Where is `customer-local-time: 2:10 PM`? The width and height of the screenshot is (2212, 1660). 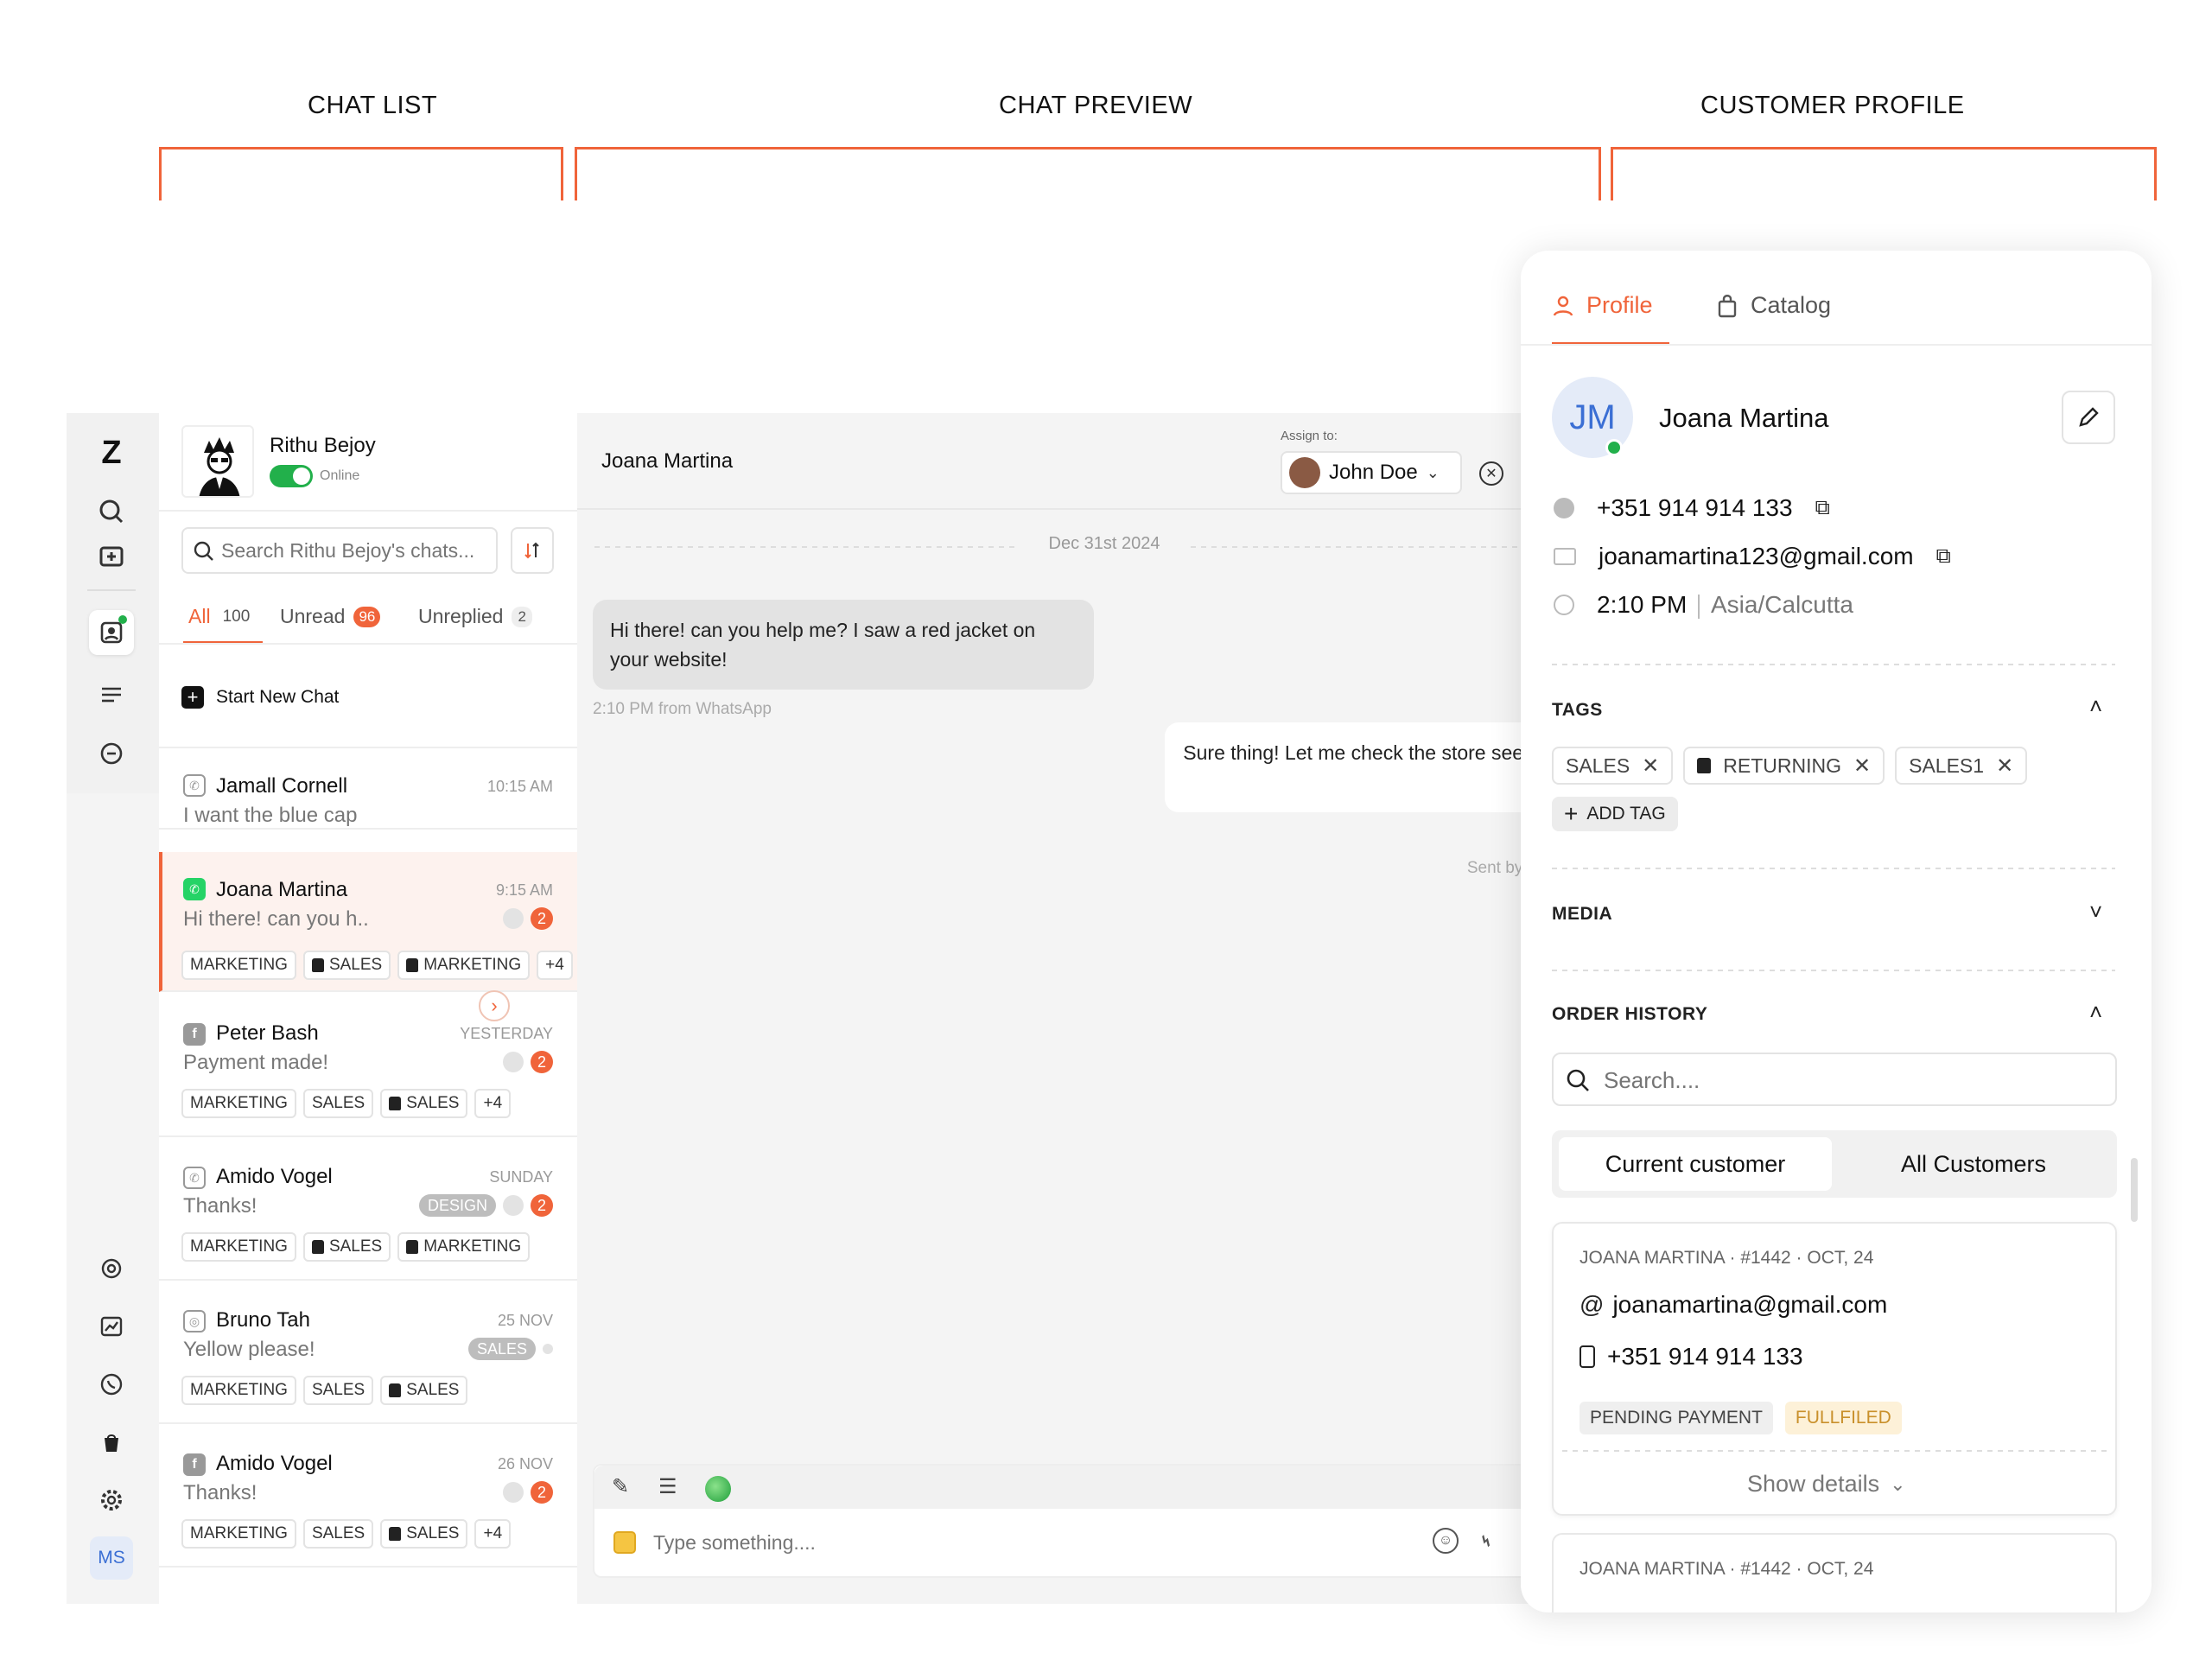
customer-local-time: 2:10 PM is located at coordinates (1642, 604).